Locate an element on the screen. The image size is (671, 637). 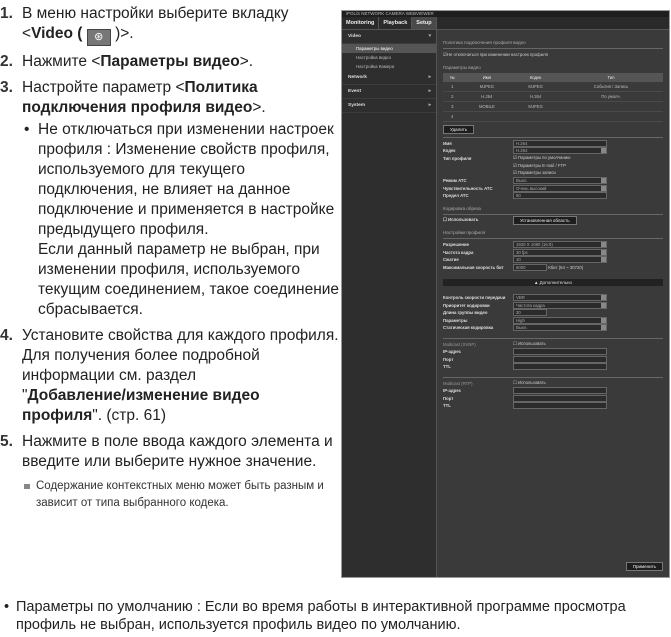
ss-side-sub: Параметры видео is located at coordinates (389, 48).